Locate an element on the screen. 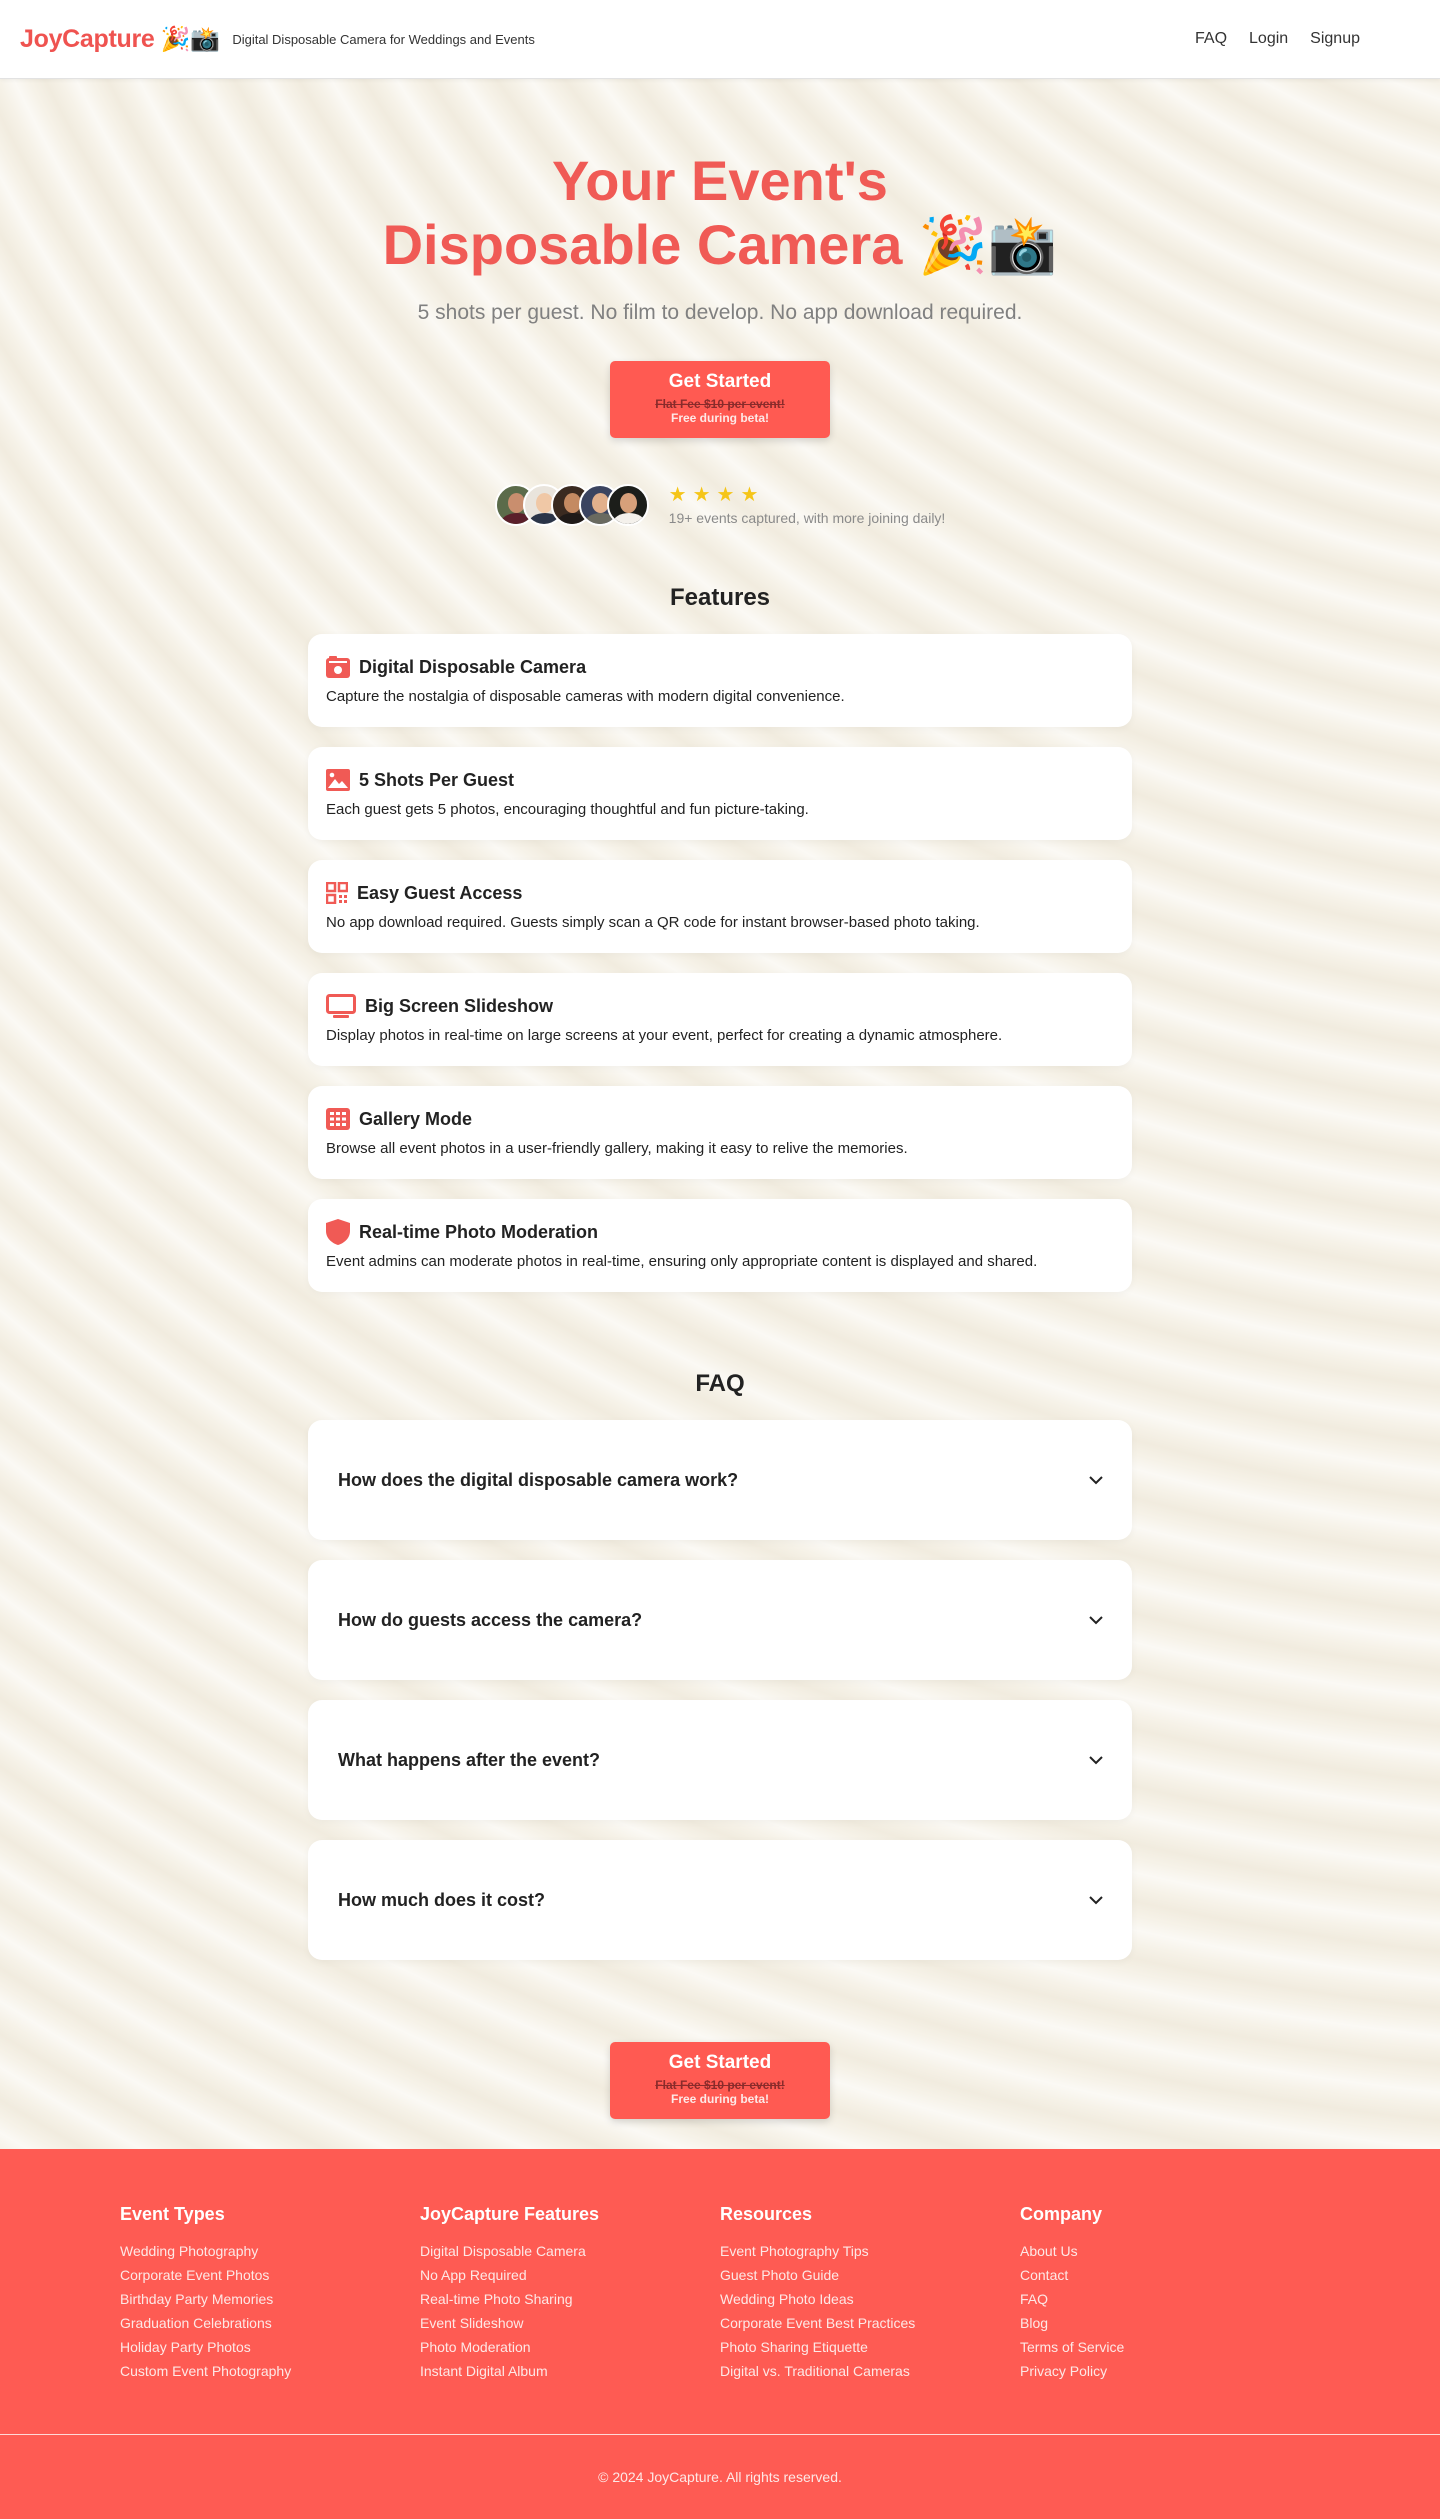 Image resolution: width=1440 pixels, height=2519 pixels. faq-question: What happens after the event? is located at coordinates (469, 1759).